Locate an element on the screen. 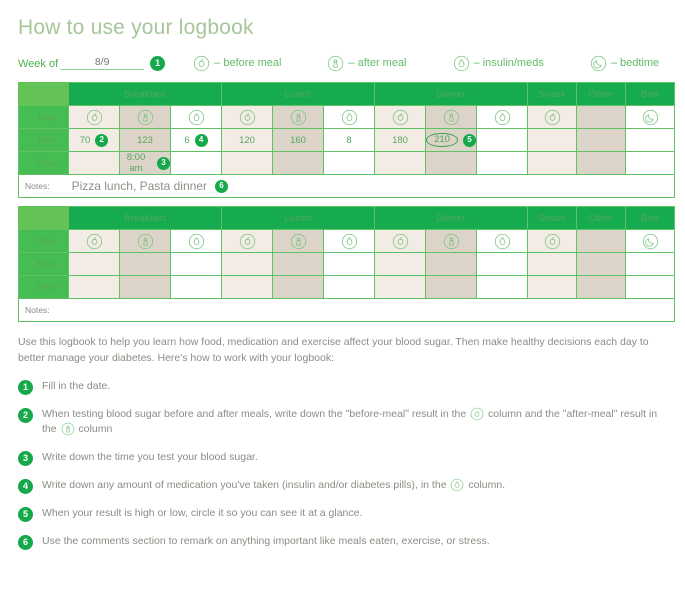  table-mon-row: Mon is located at coordinates (346, 264).